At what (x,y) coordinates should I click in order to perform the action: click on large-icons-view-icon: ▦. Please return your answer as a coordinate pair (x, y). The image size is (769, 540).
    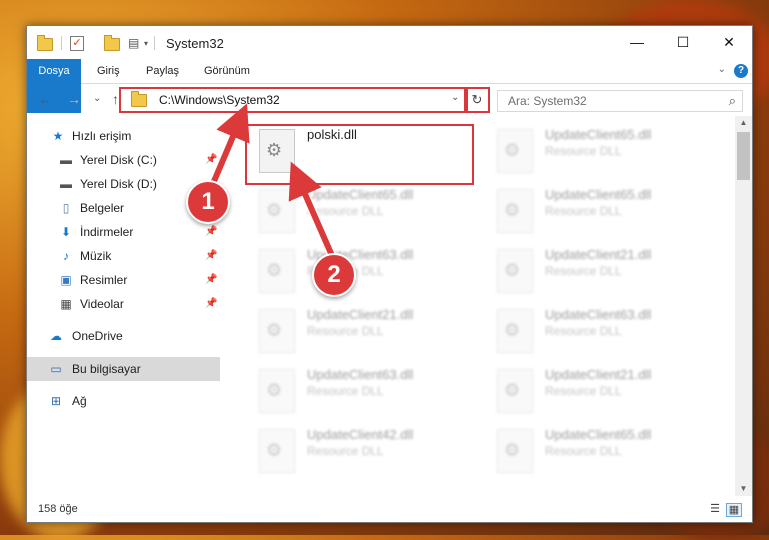
    Looking at the image, I should click on (734, 510).